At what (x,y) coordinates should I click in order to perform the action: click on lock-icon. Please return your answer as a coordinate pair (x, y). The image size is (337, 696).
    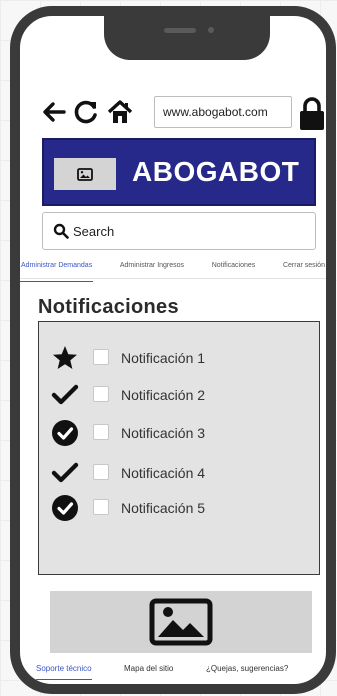
    Looking at the image, I should click on (312, 113).